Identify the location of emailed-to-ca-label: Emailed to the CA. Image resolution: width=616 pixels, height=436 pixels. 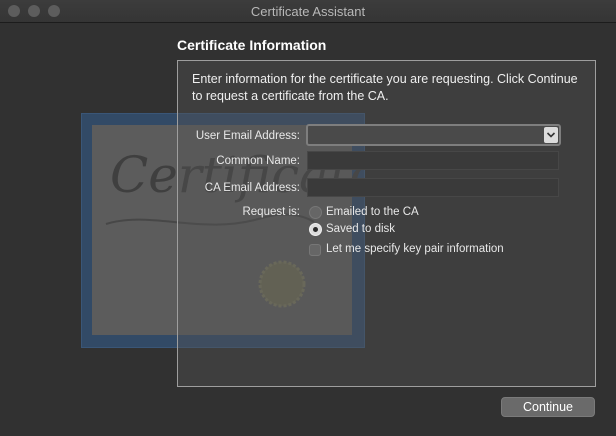
(372, 212).